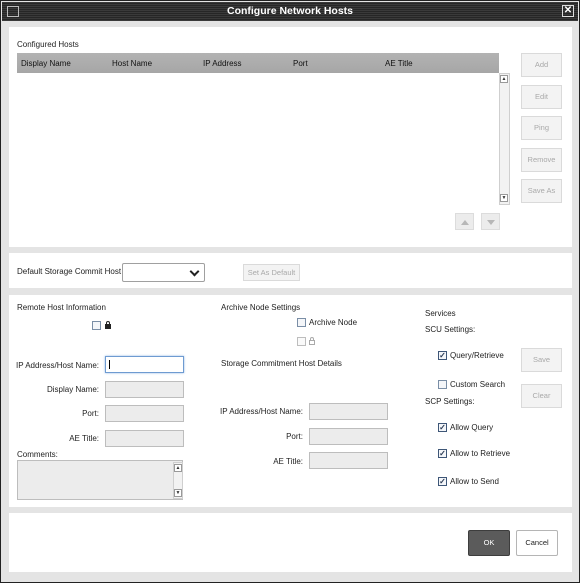 This screenshot has height=583, width=580. I want to click on ip-address-label: IP Address/Host Name:, so click(57, 365).